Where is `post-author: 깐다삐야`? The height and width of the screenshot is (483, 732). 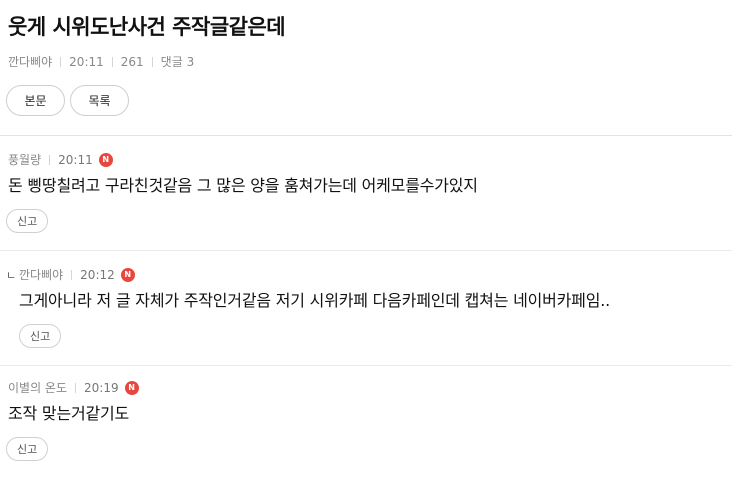
post-author: 깐다삐야 is located at coordinates (30, 61).